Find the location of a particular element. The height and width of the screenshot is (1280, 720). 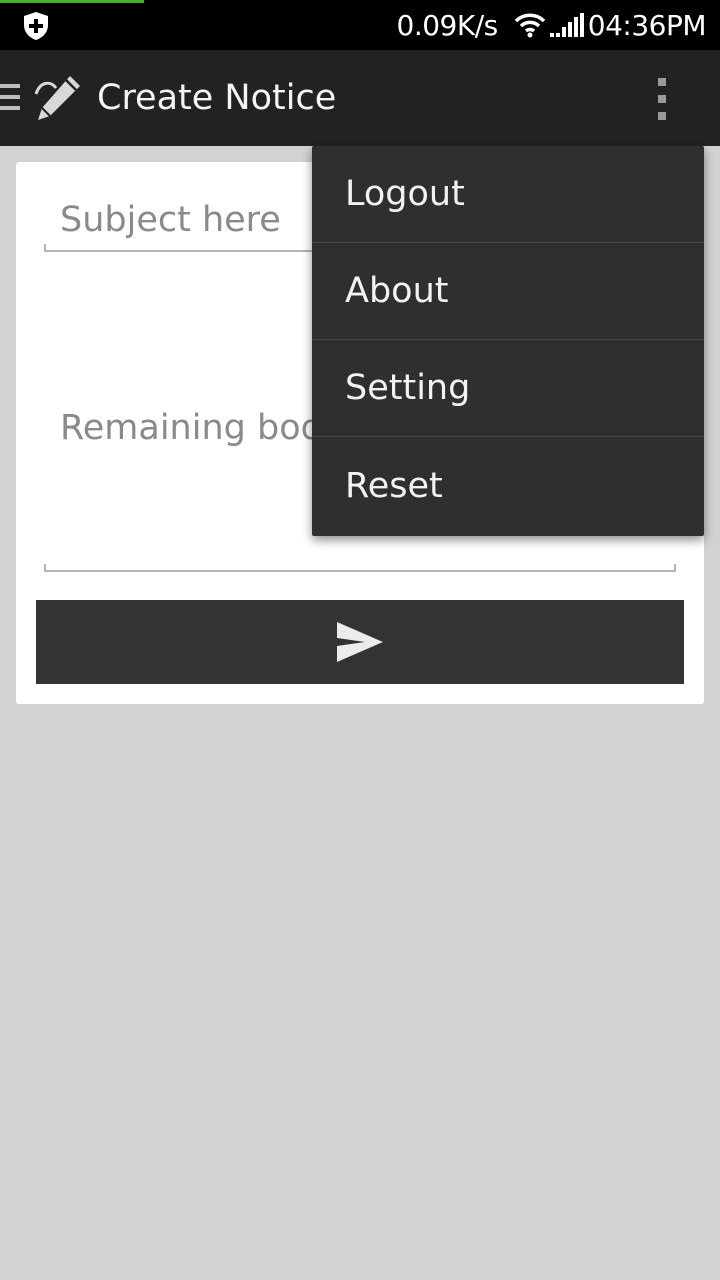

send-icon is located at coordinates (360, 642).